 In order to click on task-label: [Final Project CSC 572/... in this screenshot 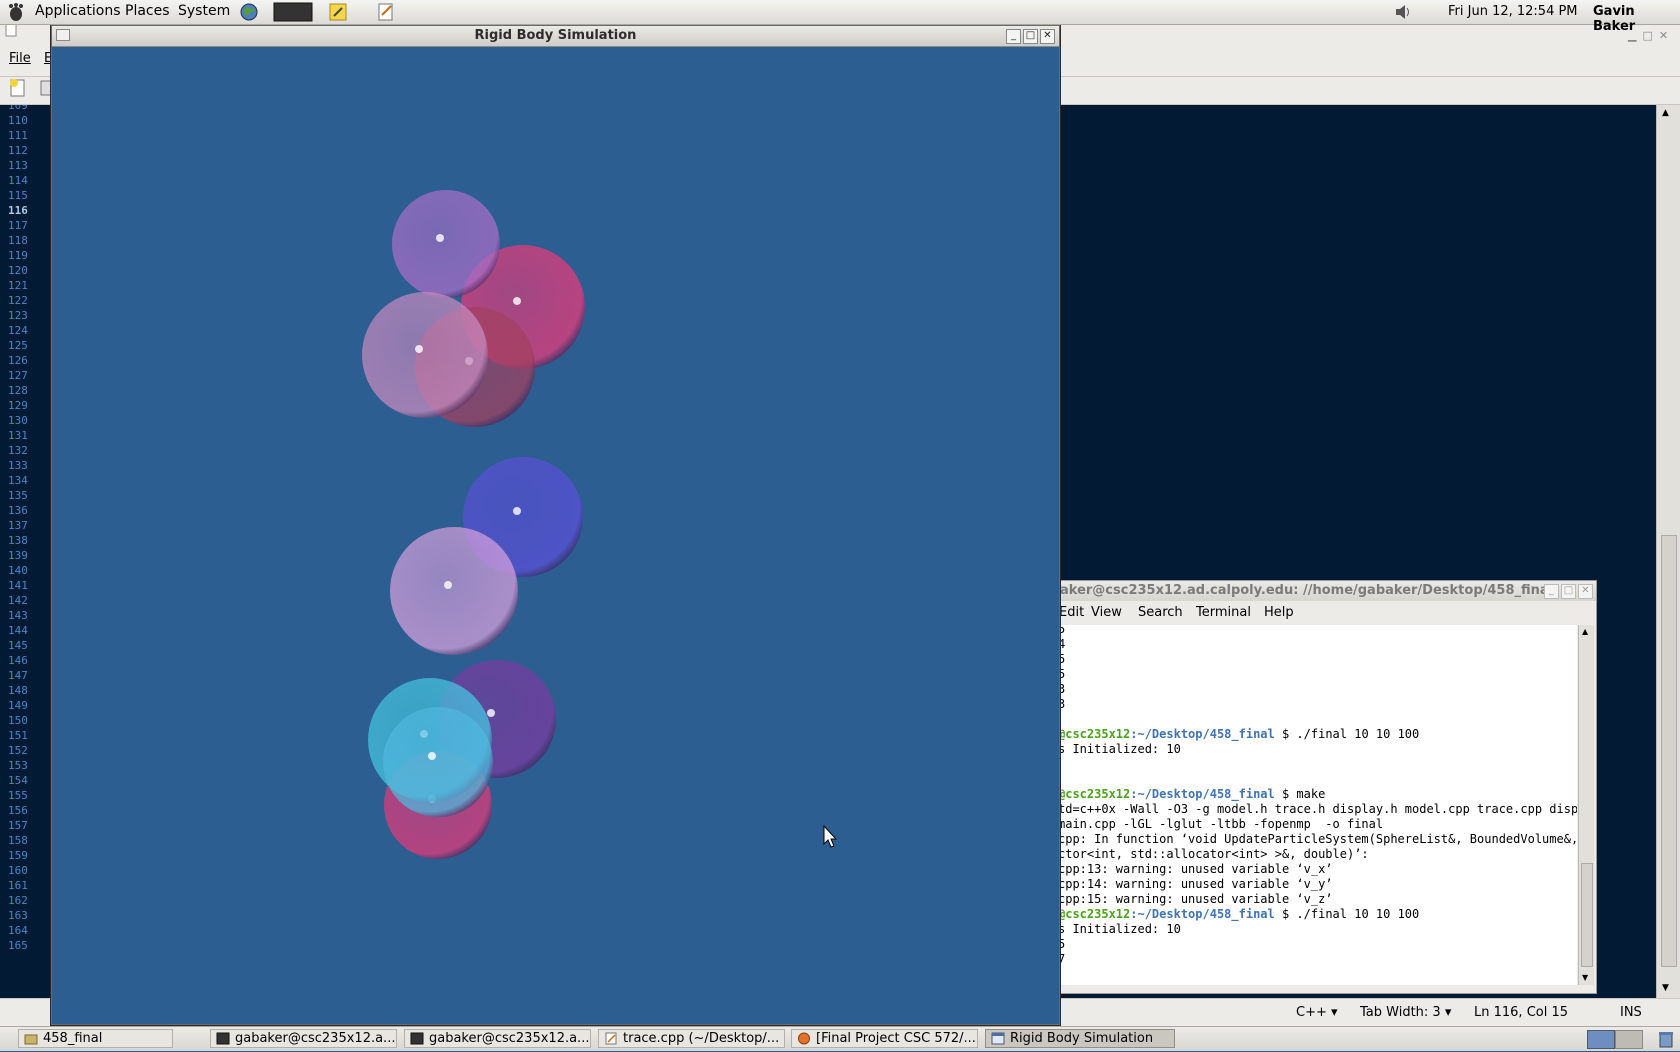, I will do `click(896, 1038)`.